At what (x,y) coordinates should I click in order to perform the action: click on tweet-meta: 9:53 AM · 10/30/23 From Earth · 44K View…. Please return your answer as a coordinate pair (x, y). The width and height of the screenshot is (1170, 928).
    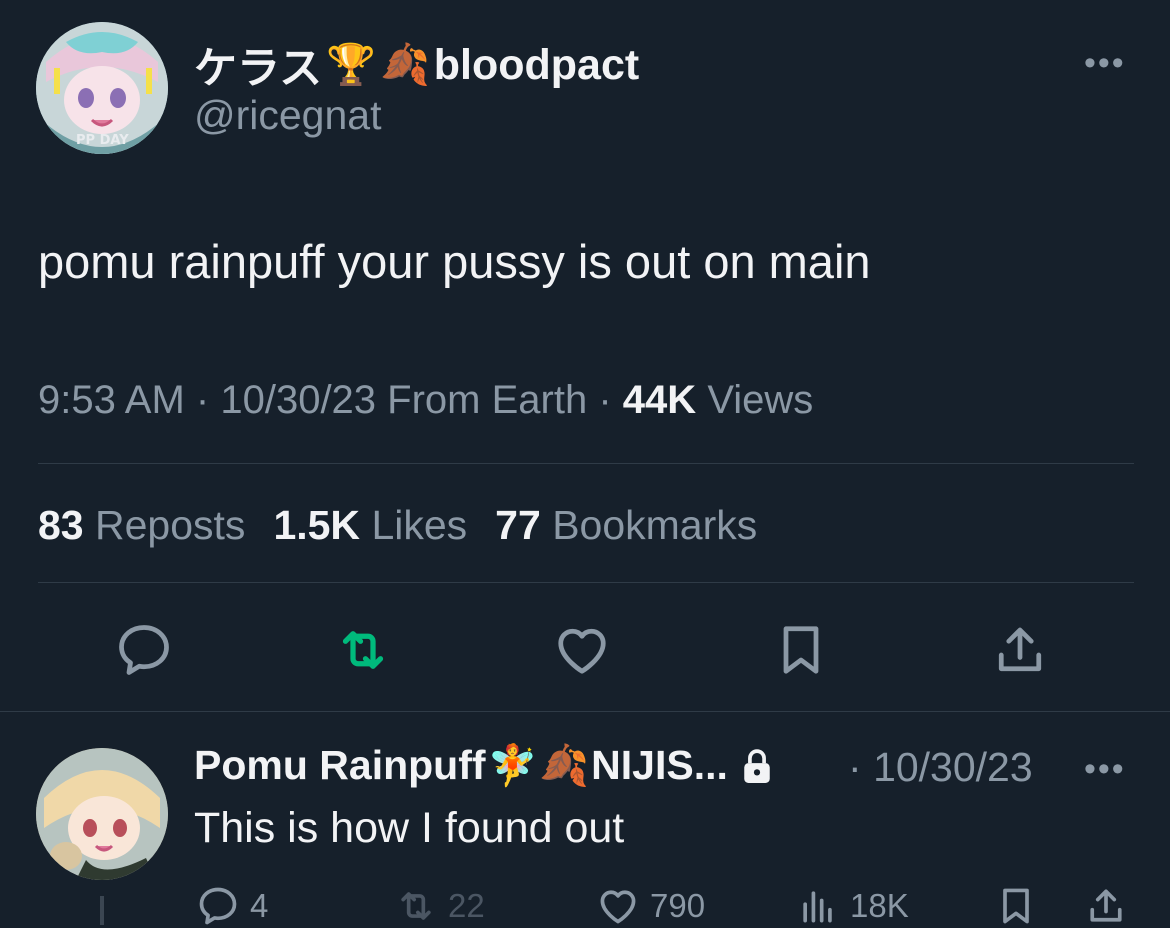
    Looking at the image, I should click on (425, 400).